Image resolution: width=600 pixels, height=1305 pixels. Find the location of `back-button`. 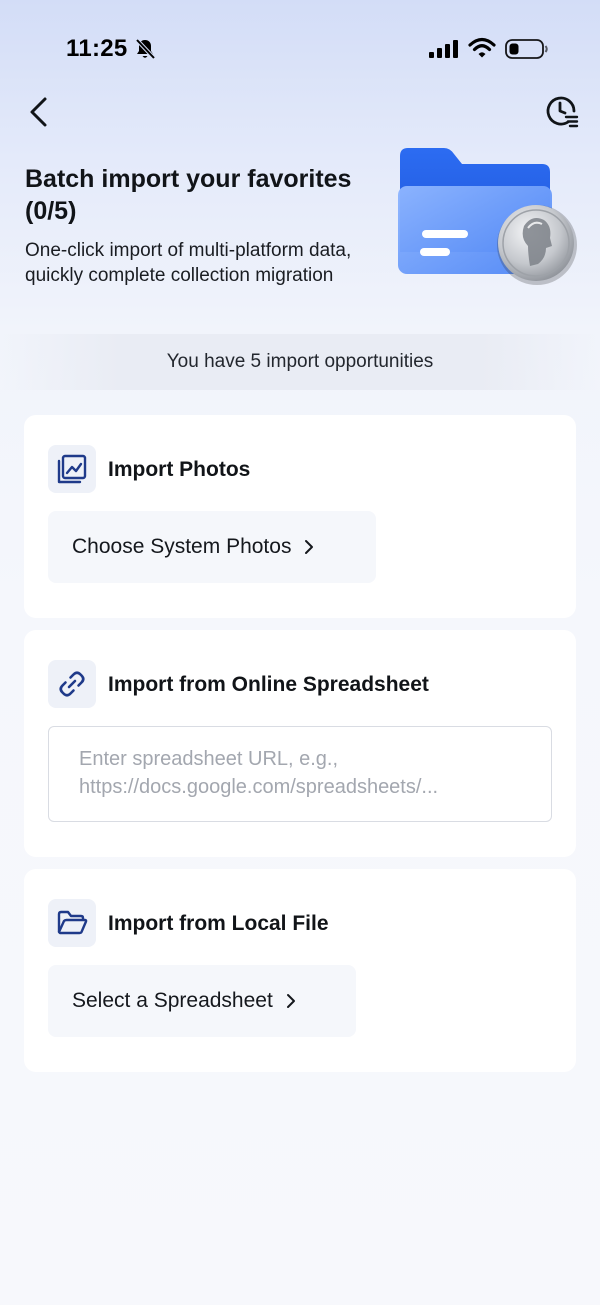

back-button is located at coordinates (38, 112).